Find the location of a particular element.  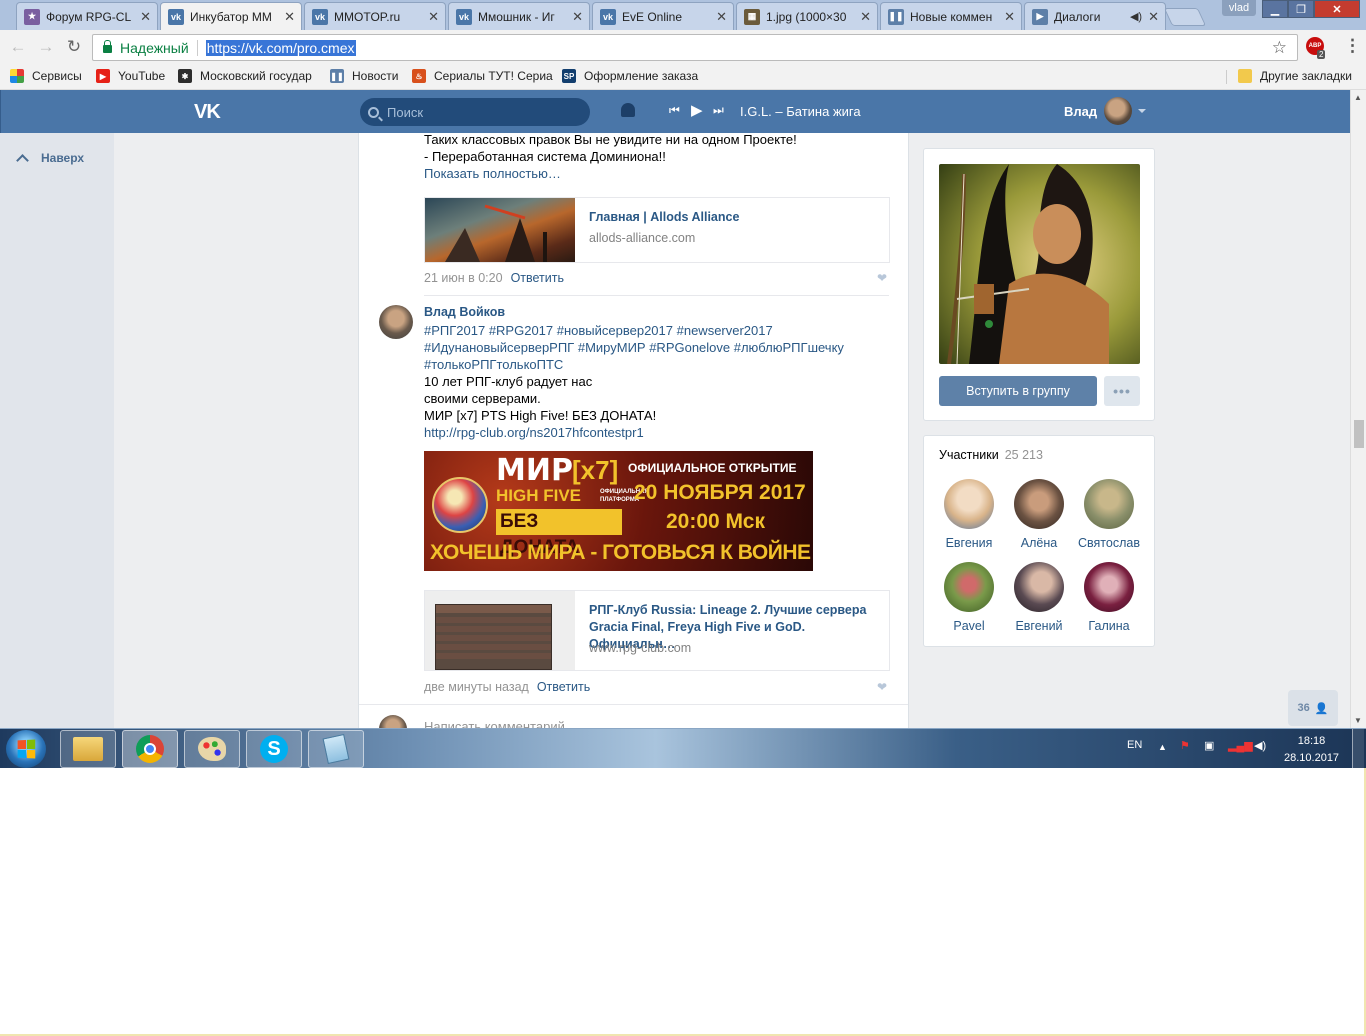

tab-title: EvE Online is located at coordinates (652, 16).